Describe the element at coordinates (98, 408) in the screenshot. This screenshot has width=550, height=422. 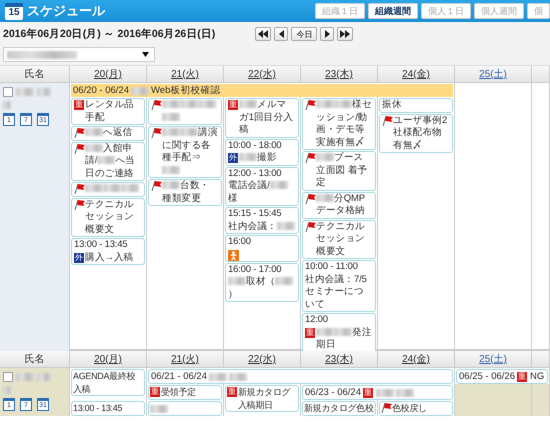
I see `event-time: 13:00 - 13:45` at that location.